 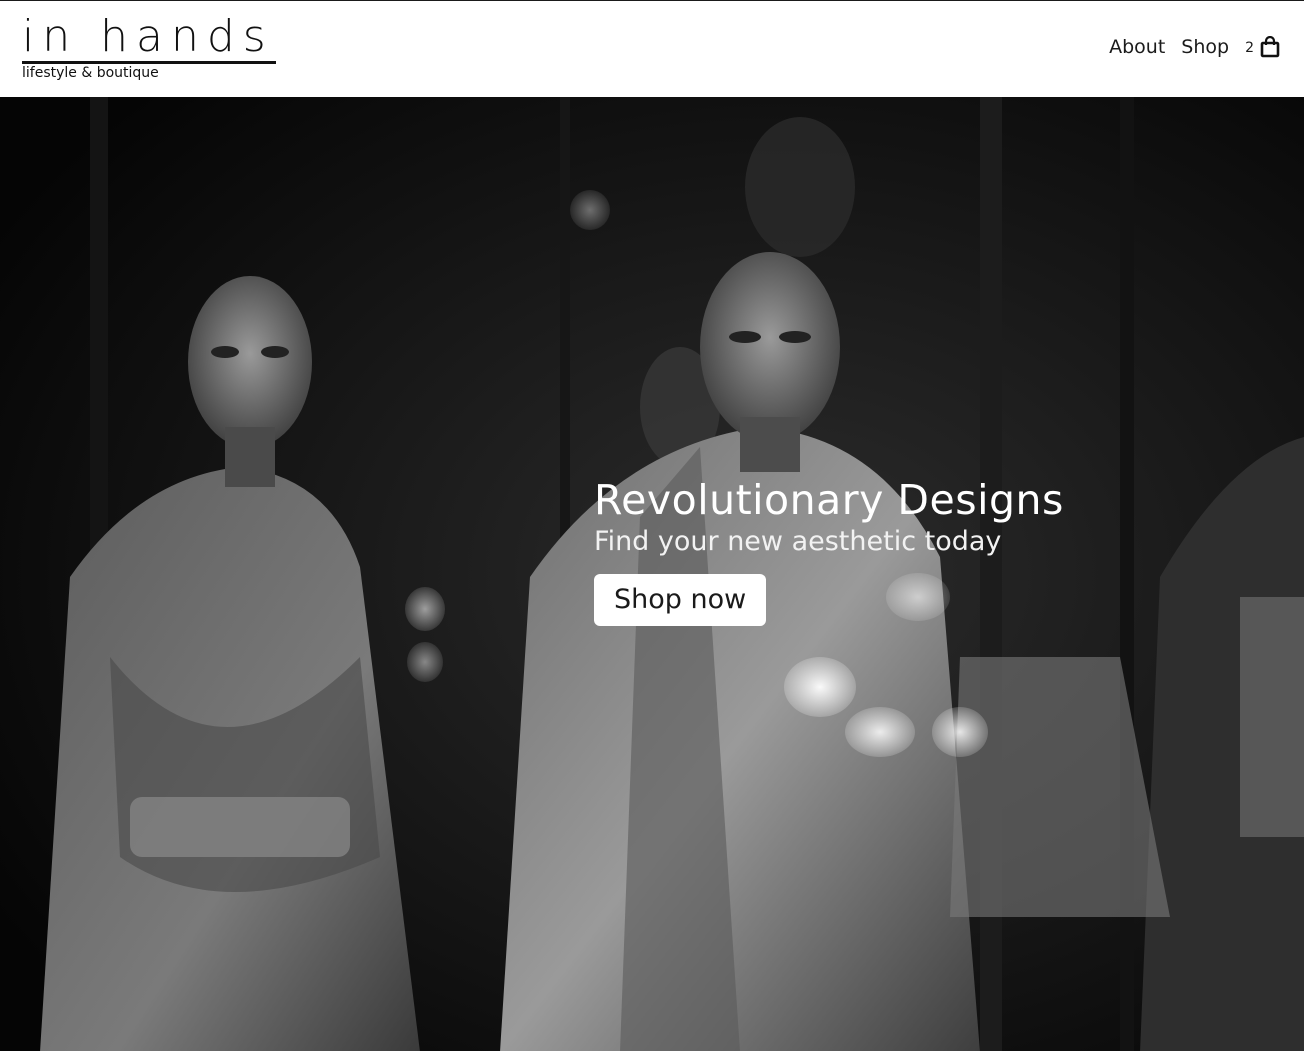 I want to click on main-nav: About Shop 2, so click(x=1194, y=47).